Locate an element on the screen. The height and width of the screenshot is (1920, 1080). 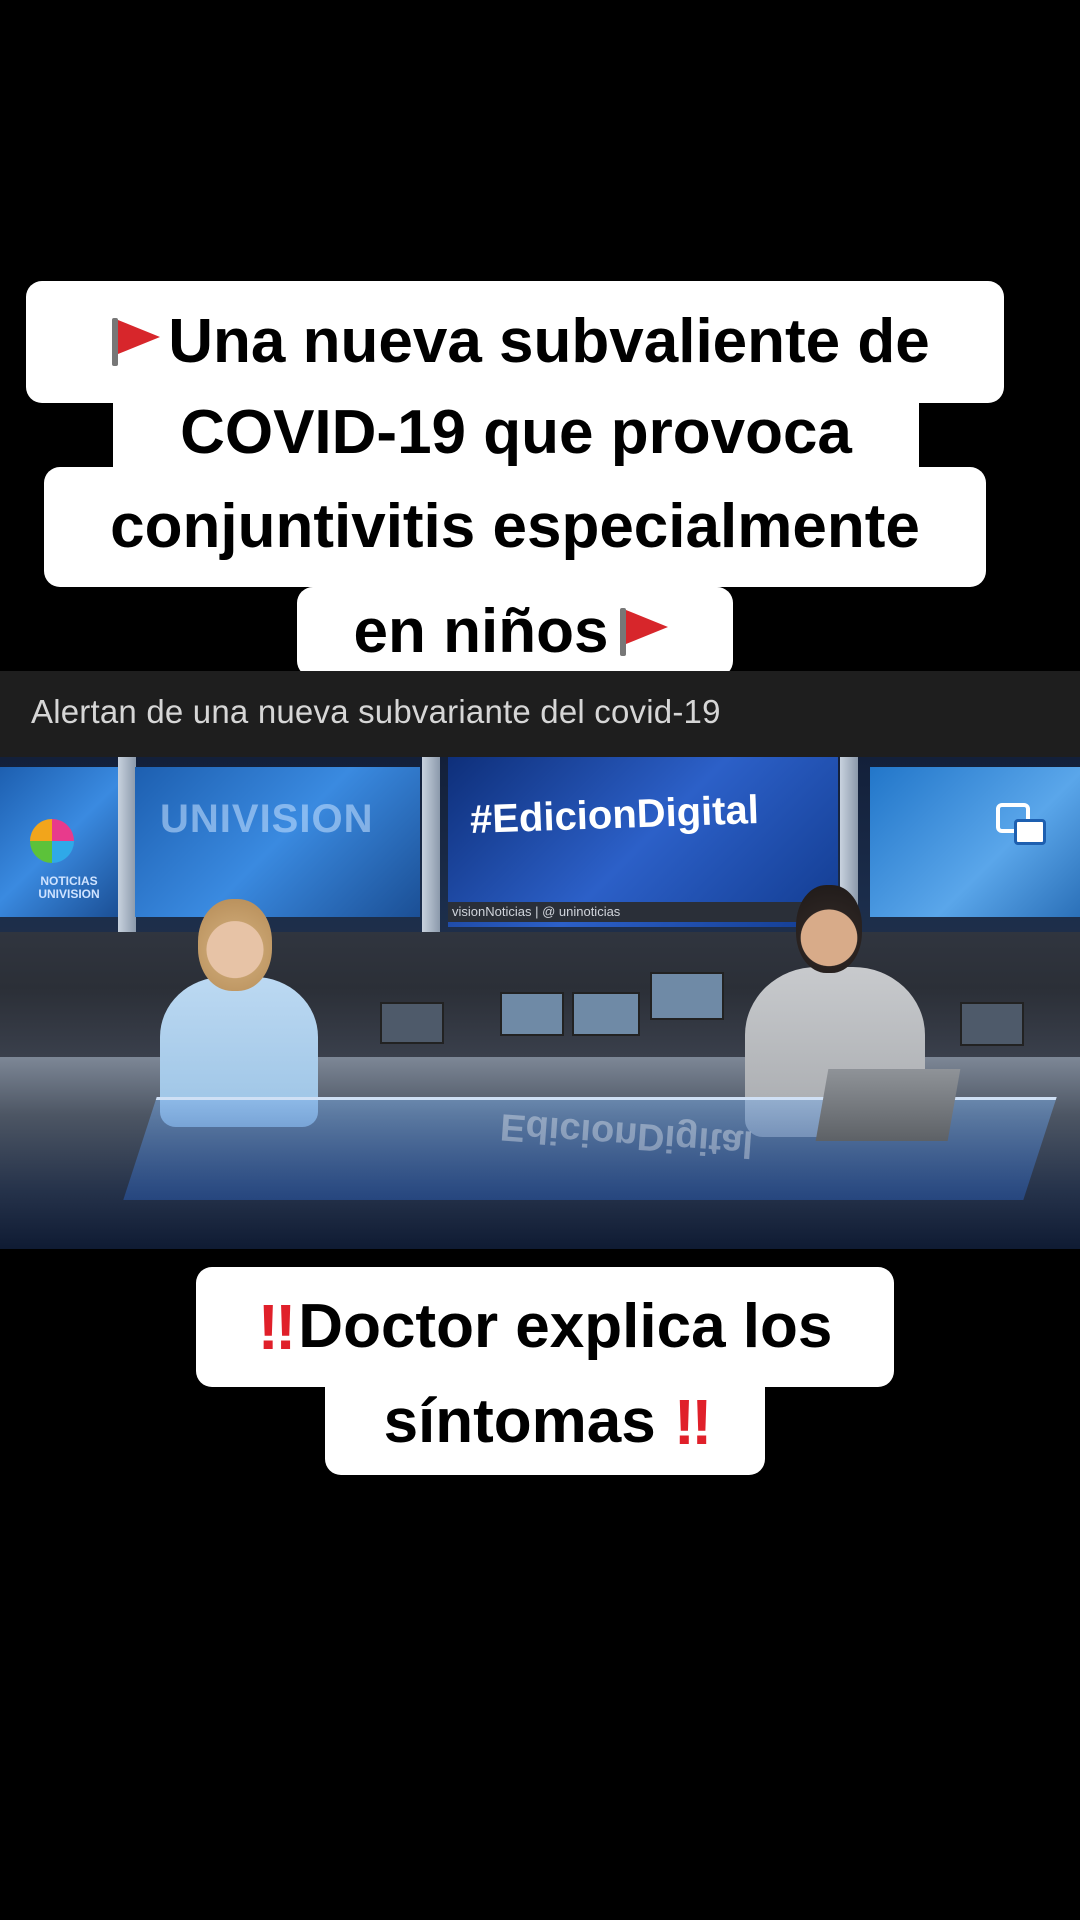
caption-text: Una nueva subvaliente de is located at coordinates (549, 341).